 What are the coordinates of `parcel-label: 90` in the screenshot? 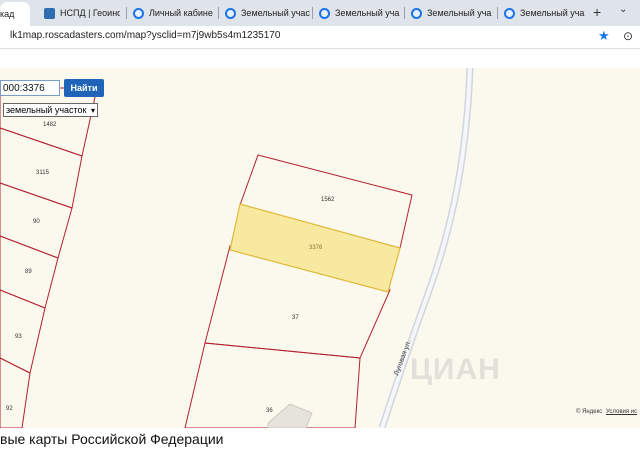 It's located at (36, 222).